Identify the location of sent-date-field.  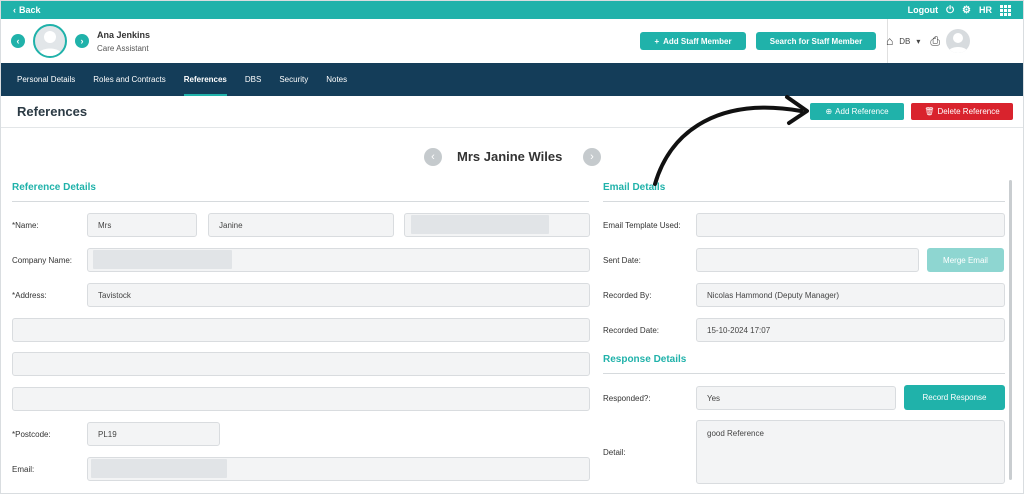
(807, 260).